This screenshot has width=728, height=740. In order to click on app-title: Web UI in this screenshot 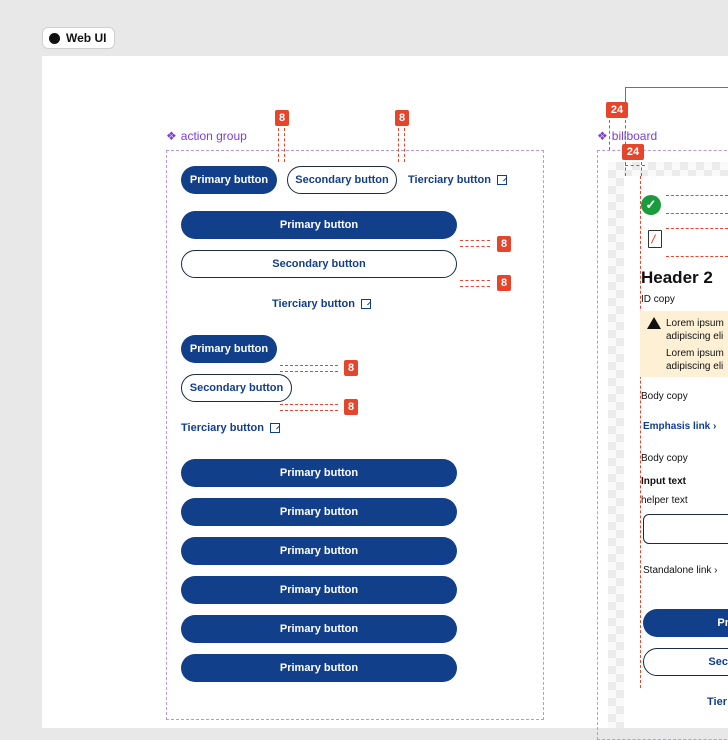, I will do `click(86, 38)`.